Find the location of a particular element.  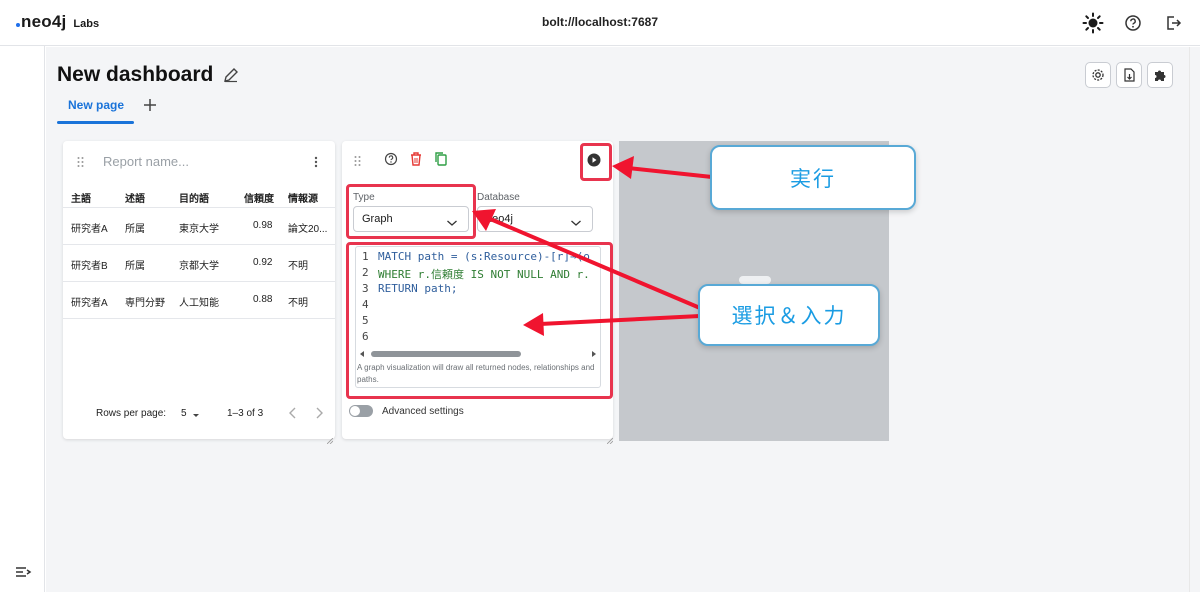

dashboard-title: New dashboard is located at coordinates (135, 74).